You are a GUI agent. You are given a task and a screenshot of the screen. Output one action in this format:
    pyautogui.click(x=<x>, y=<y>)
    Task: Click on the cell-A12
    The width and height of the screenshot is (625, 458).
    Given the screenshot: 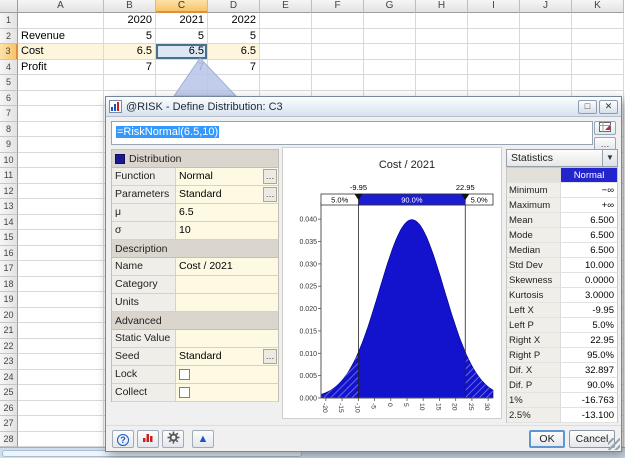 What is the action you would take?
    pyautogui.click(x=61, y=191)
    